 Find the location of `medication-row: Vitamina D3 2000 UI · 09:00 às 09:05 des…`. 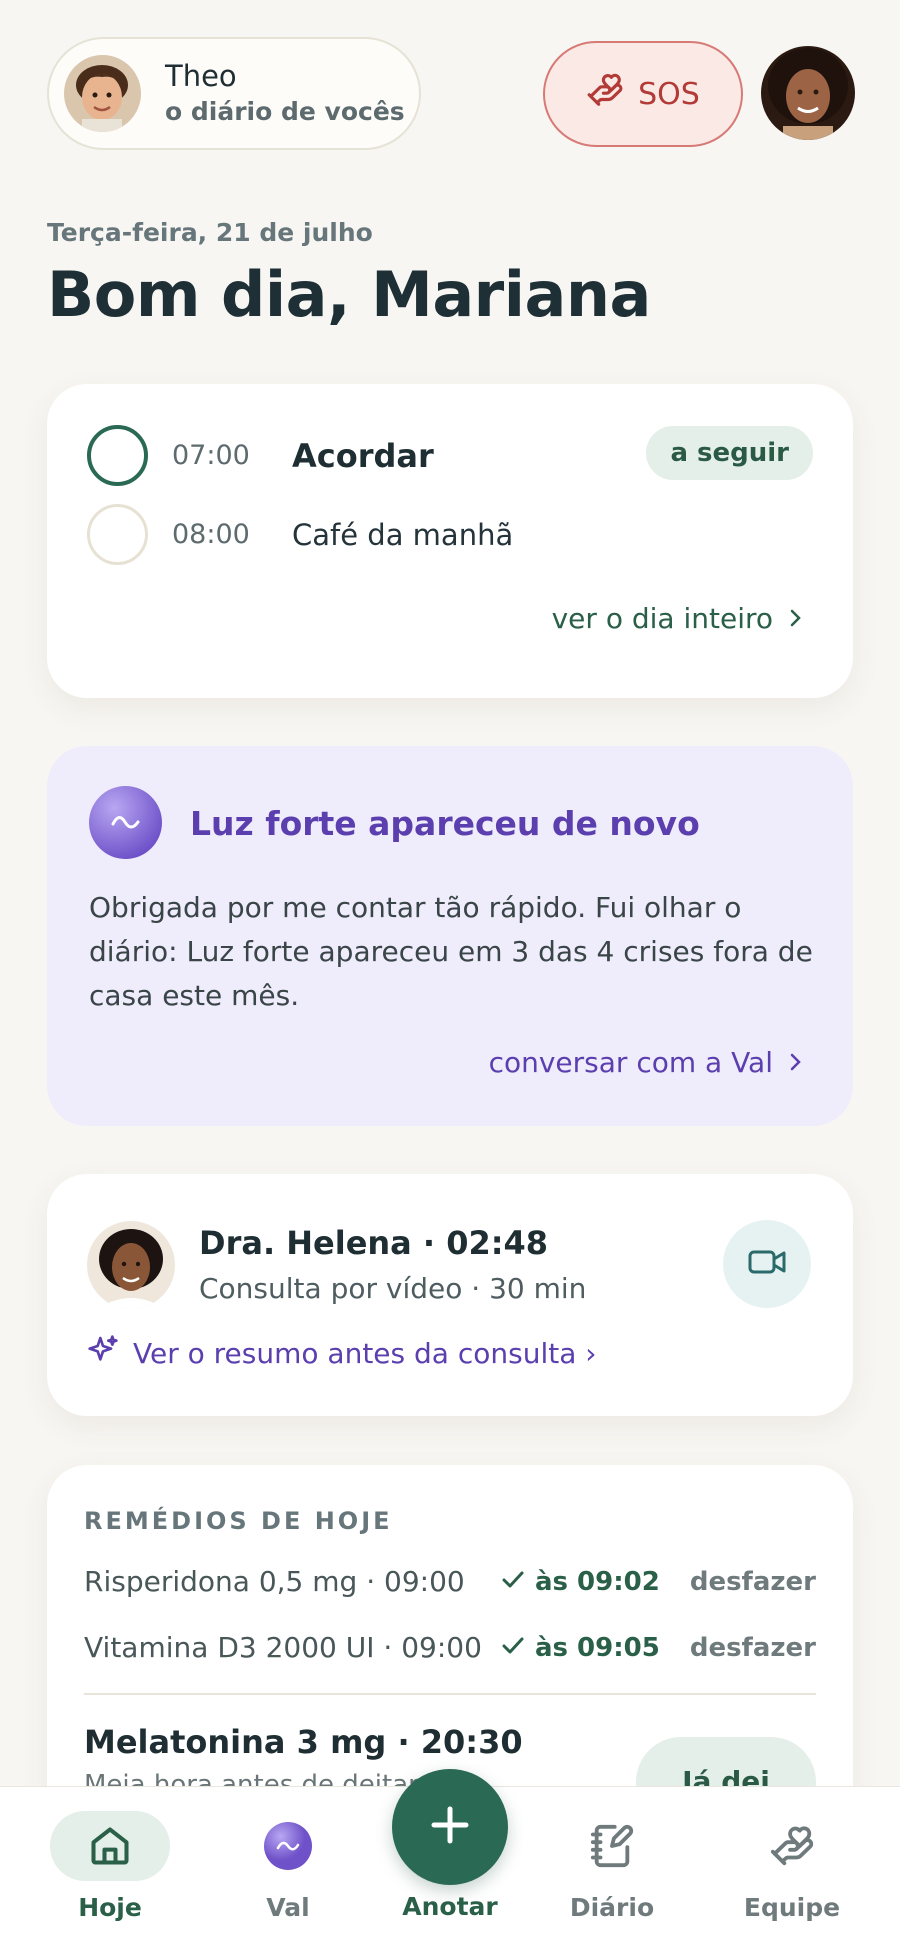

medication-row: Vitamina D3 2000 UI · 09:00 às 09:05 des… is located at coordinates (450, 1647).